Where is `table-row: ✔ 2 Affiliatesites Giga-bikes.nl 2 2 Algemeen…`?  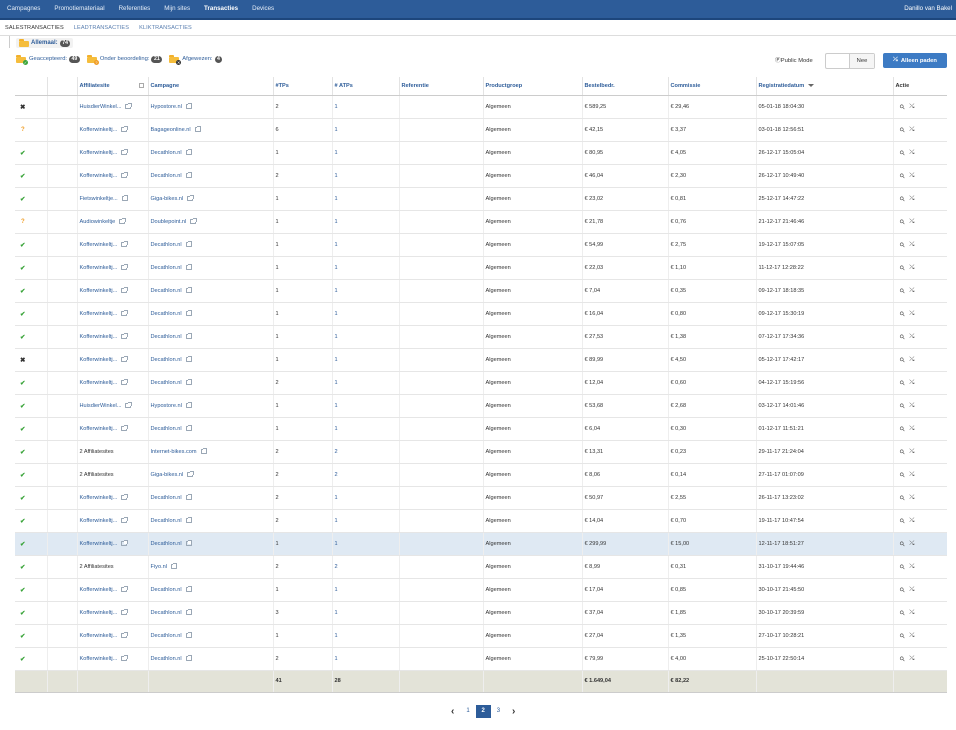
table-row: ✔ 2 Affiliatesites Giga-bikes.nl 2 2 Algemeen… is located at coordinates (481, 475).